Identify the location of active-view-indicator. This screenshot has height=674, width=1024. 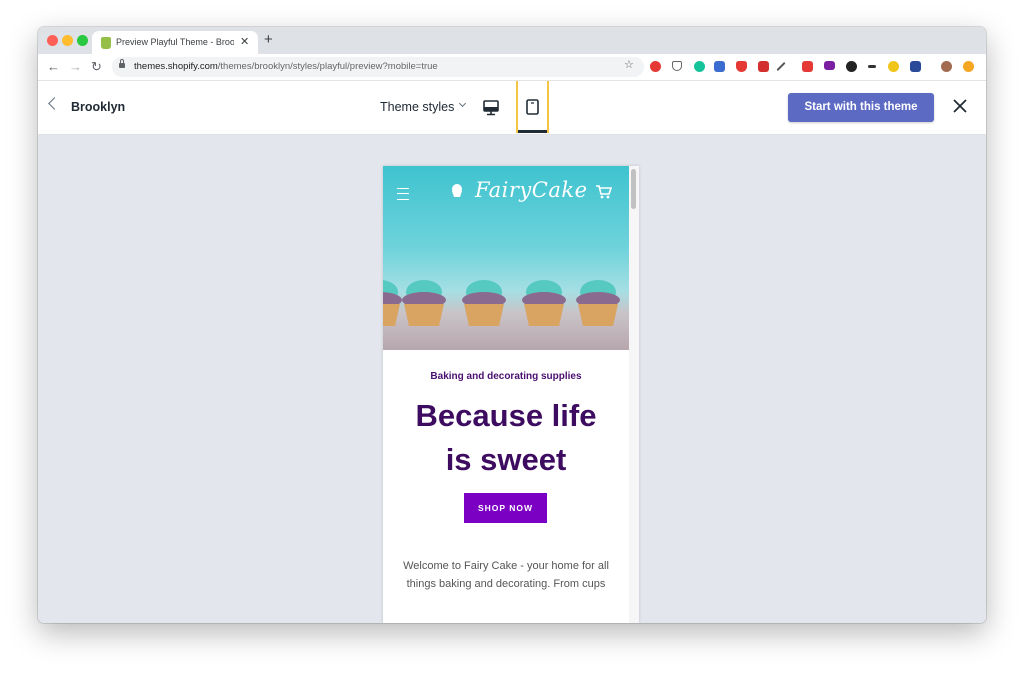
(532, 131).